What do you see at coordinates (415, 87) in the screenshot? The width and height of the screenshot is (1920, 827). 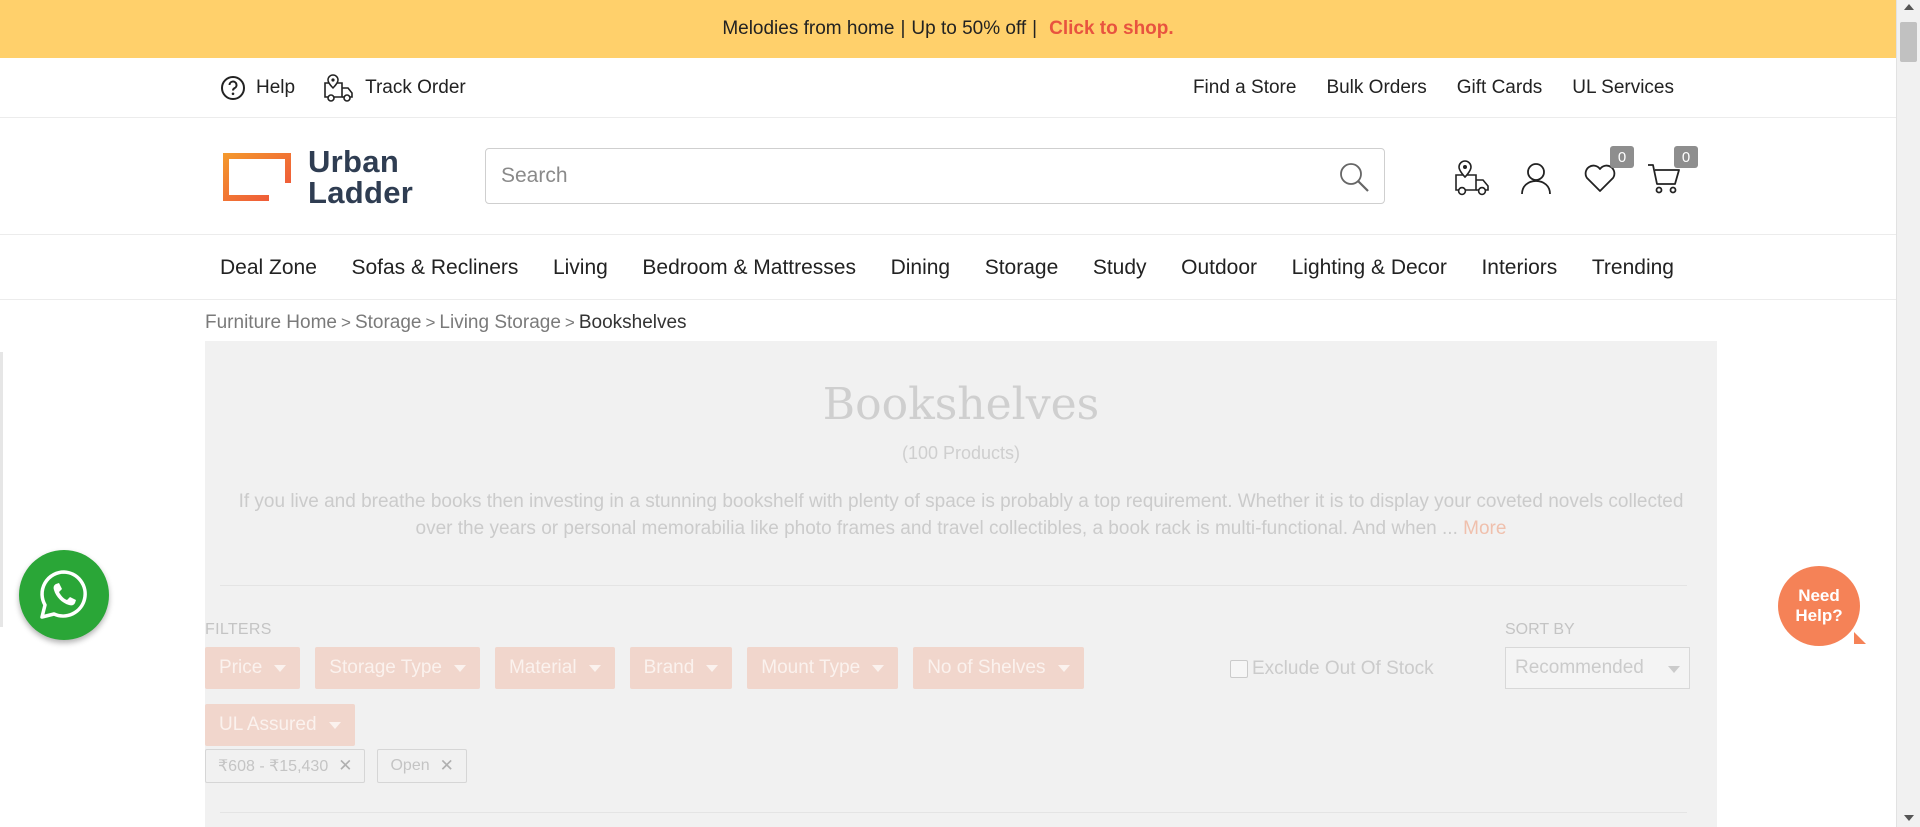 I see `track-order-label: Track Order` at bounding box center [415, 87].